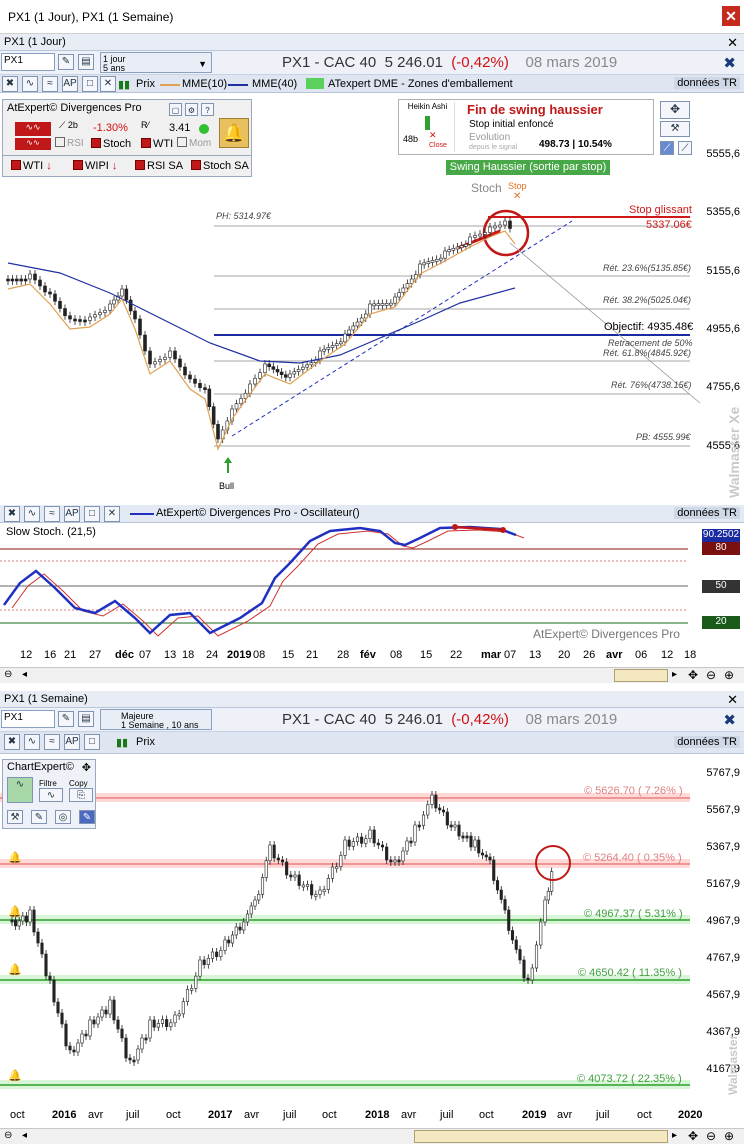 The height and width of the screenshot is (1146, 744). What do you see at coordinates (191, 109) in the screenshot?
I see `gear-icon: ⚙` at bounding box center [191, 109].